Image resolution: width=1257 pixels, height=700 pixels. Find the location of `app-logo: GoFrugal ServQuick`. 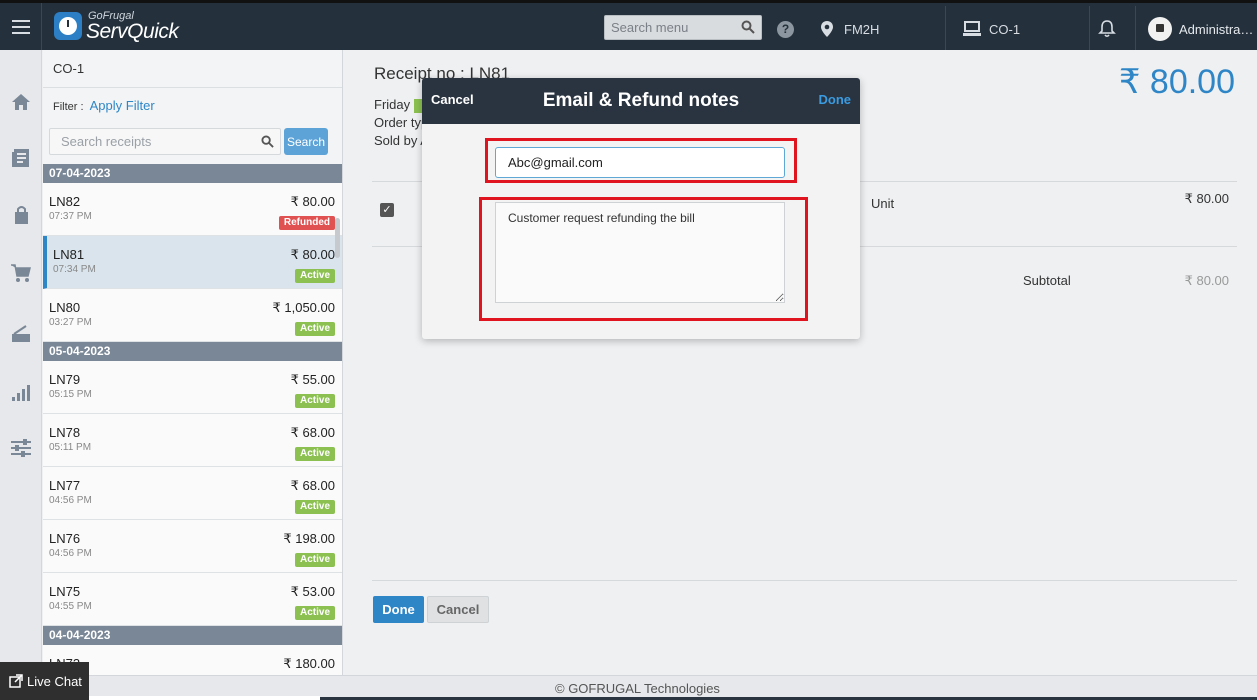

app-logo: GoFrugal ServQuick is located at coordinates (119, 27).